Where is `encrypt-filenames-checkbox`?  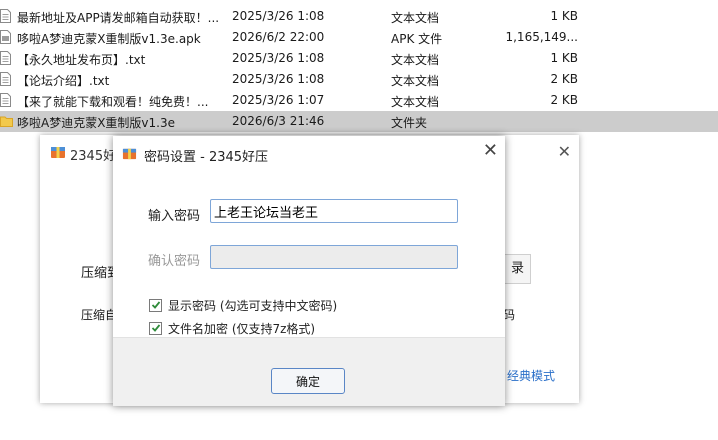
encrypt-filenames-checkbox is located at coordinates (155, 328).